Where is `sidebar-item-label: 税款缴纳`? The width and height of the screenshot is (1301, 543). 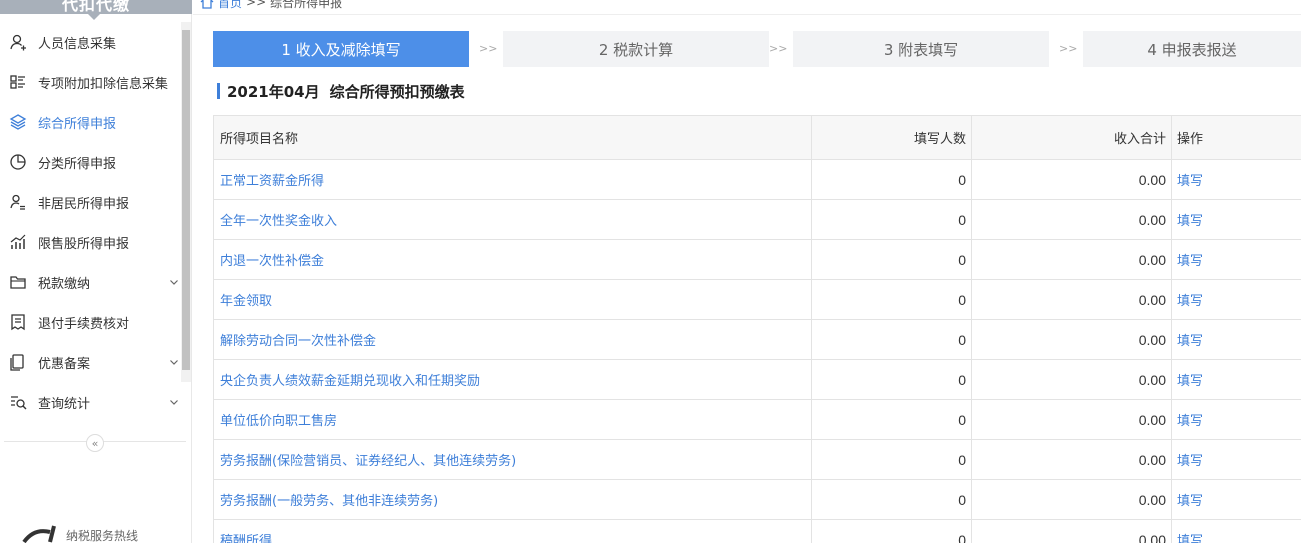 sidebar-item-label: 税款缴纳 is located at coordinates (64, 284).